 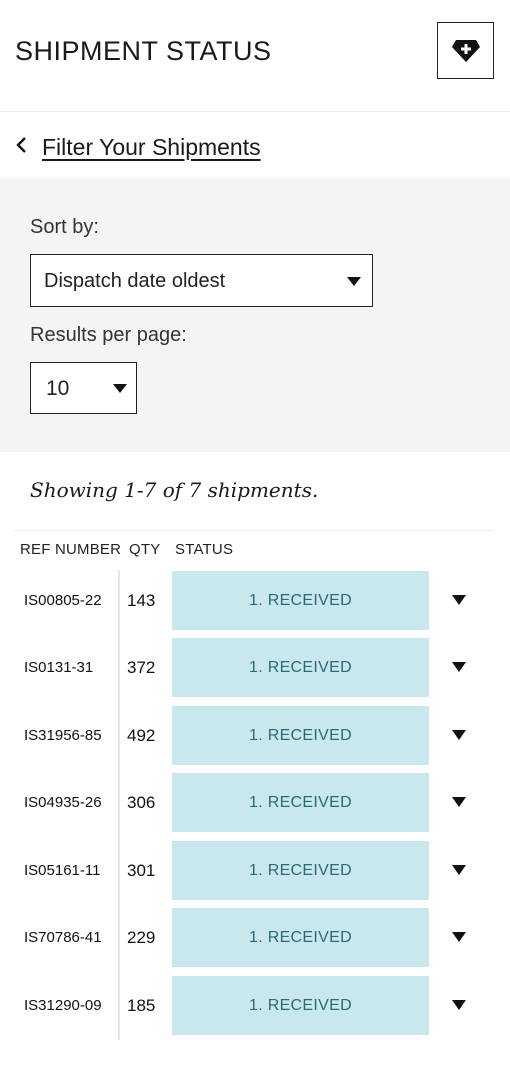 I want to click on table-row: IS0131-31 372 1. RECEIVED, so click(x=254, y=668).